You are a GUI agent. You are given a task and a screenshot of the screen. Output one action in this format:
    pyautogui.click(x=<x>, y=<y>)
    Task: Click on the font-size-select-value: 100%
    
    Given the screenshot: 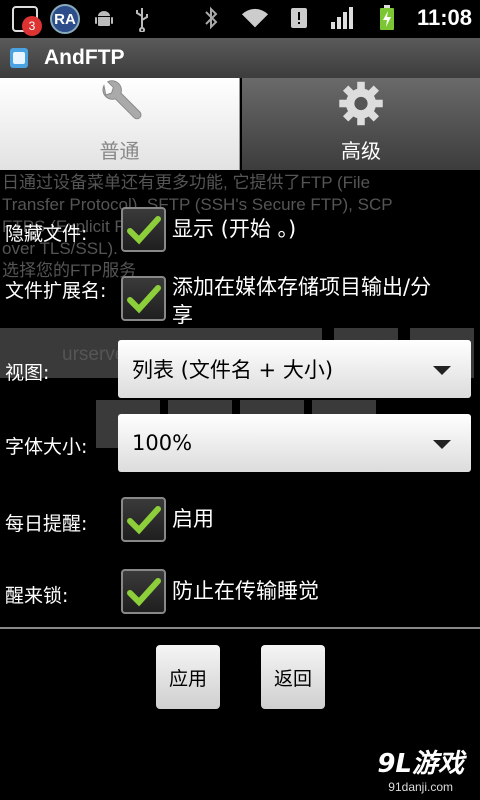 What is the action you would take?
    pyautogui.click(x=162, y=443)
    